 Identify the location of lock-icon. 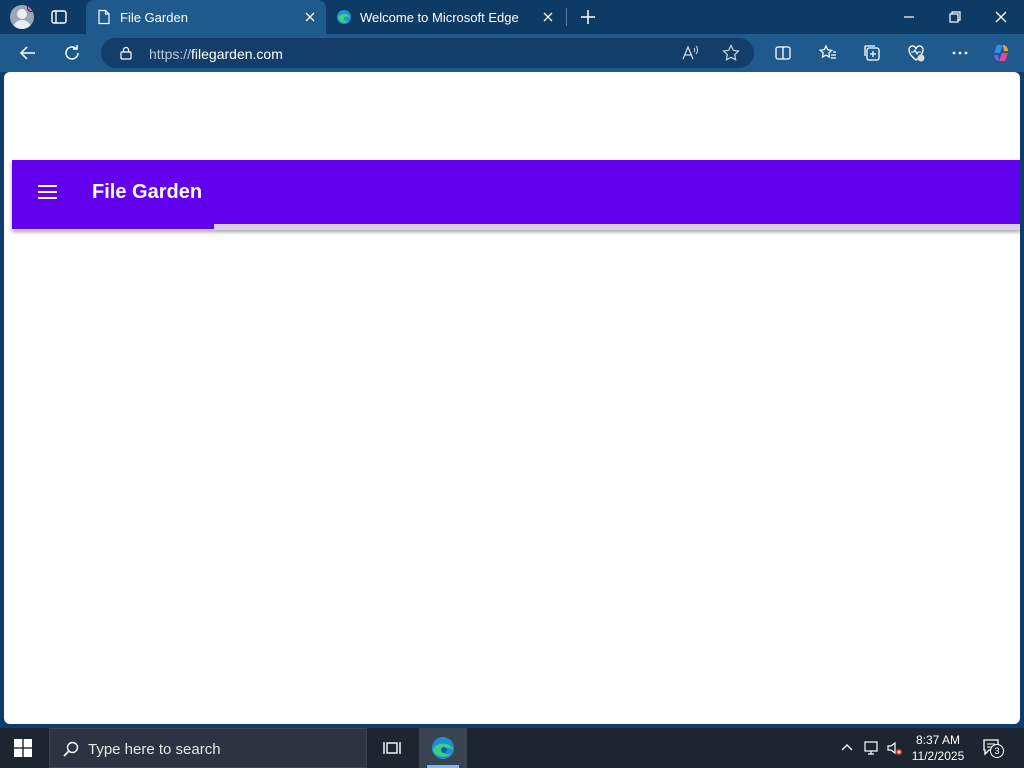
(126, 53).